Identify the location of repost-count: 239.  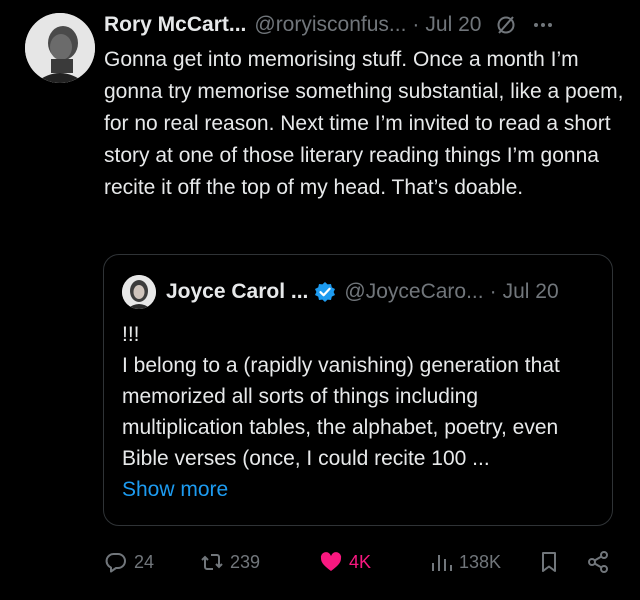
(245, 561).